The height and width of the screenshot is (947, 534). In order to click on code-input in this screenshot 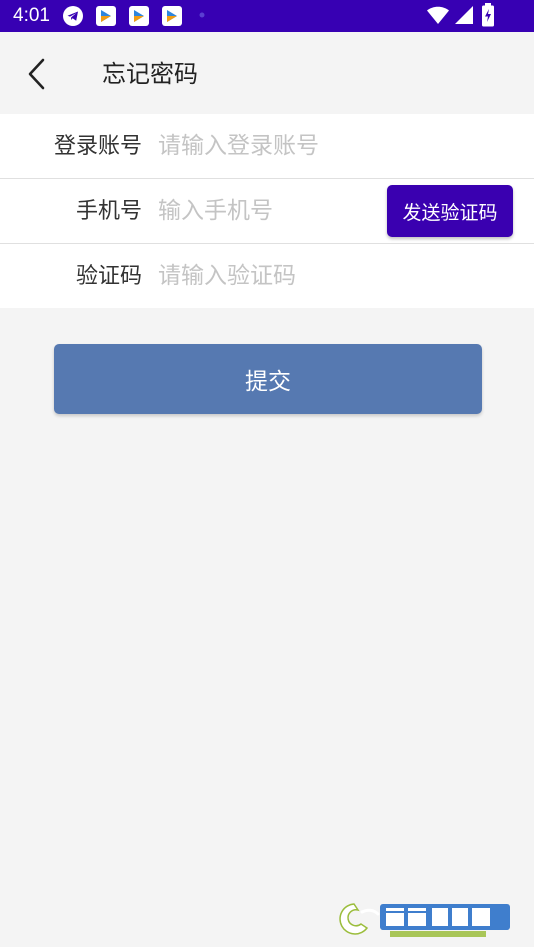, I will do `click(268, 276)`.